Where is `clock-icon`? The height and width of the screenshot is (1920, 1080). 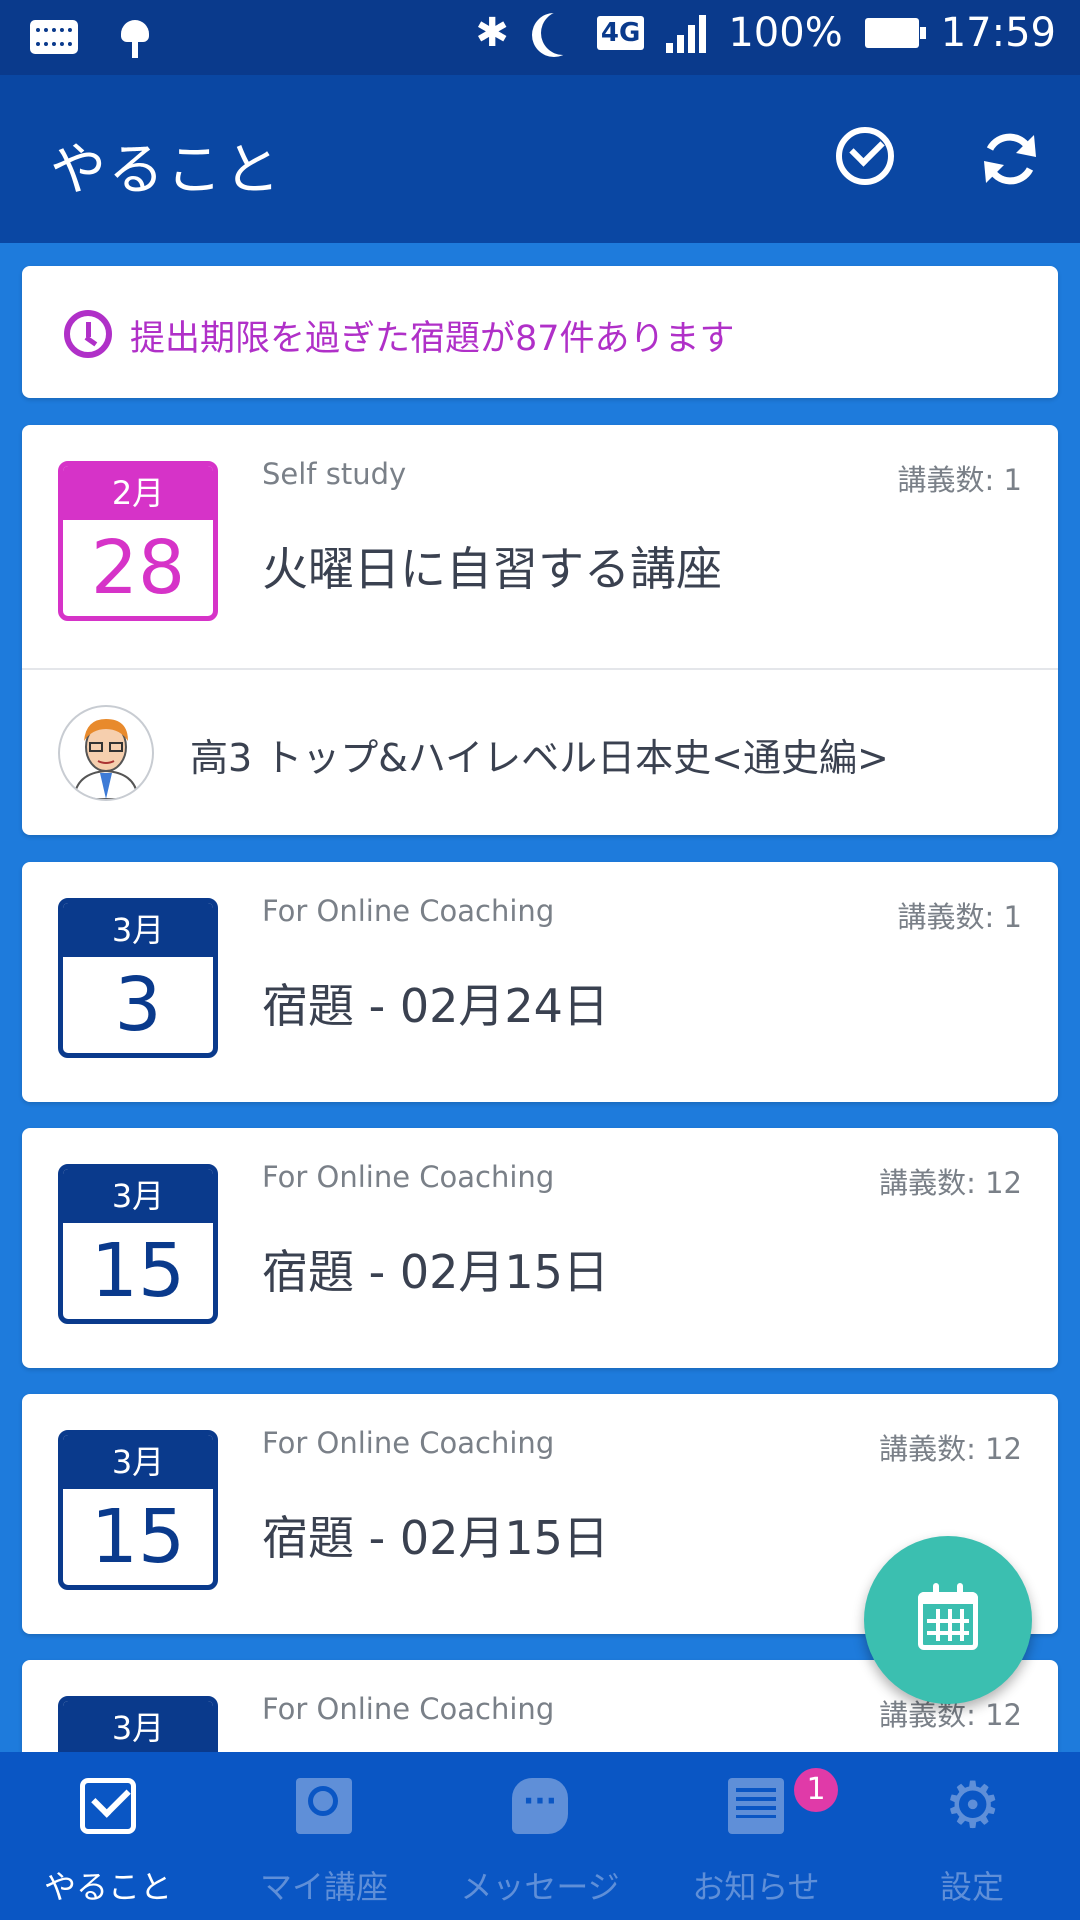 clock-icon is located at coordinates (88, 334).